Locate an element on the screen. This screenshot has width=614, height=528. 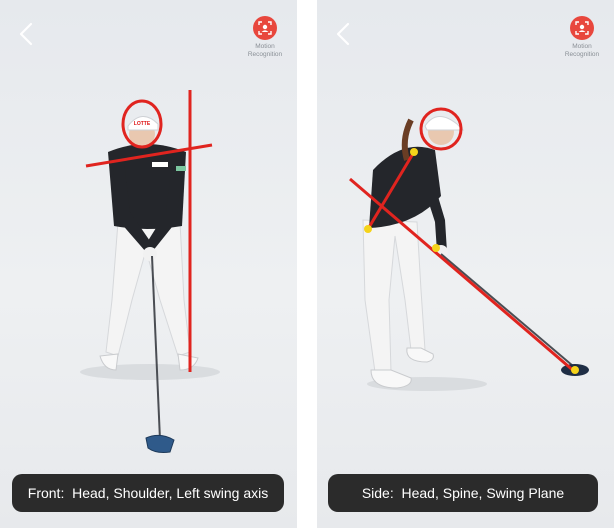
spine-top-marker is located at coordinates (414, 152).